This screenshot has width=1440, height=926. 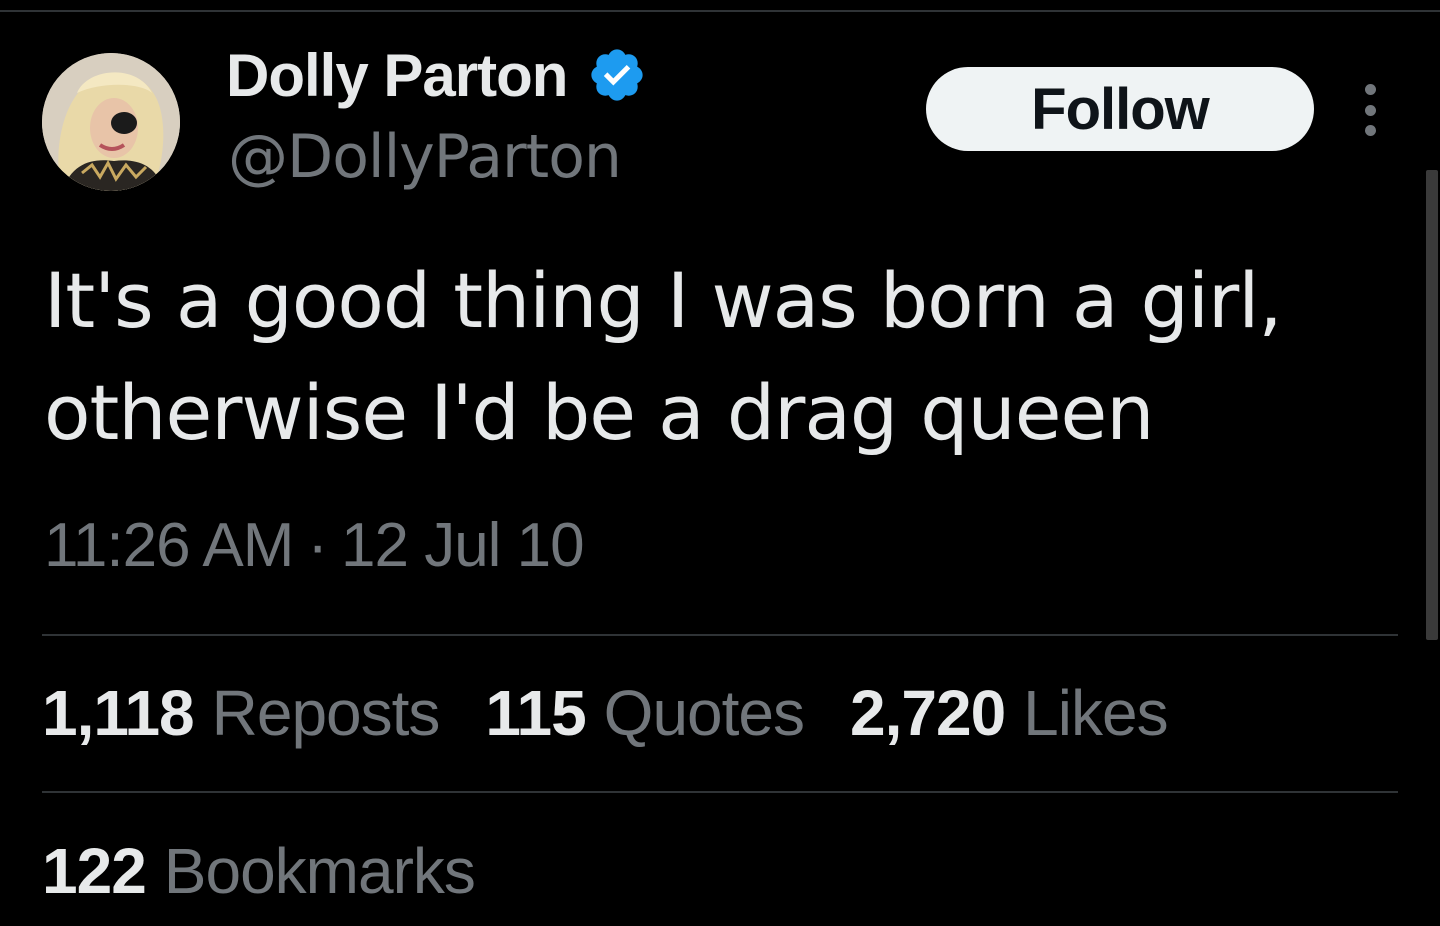 I want to click on avatar, so click(x=111, y=122).